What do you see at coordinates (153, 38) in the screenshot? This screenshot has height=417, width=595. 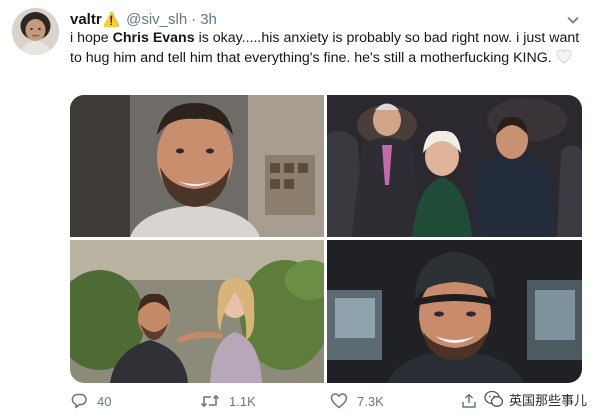 I see `mentioned-name: Chris Evans` at bounding box center [153, 38].